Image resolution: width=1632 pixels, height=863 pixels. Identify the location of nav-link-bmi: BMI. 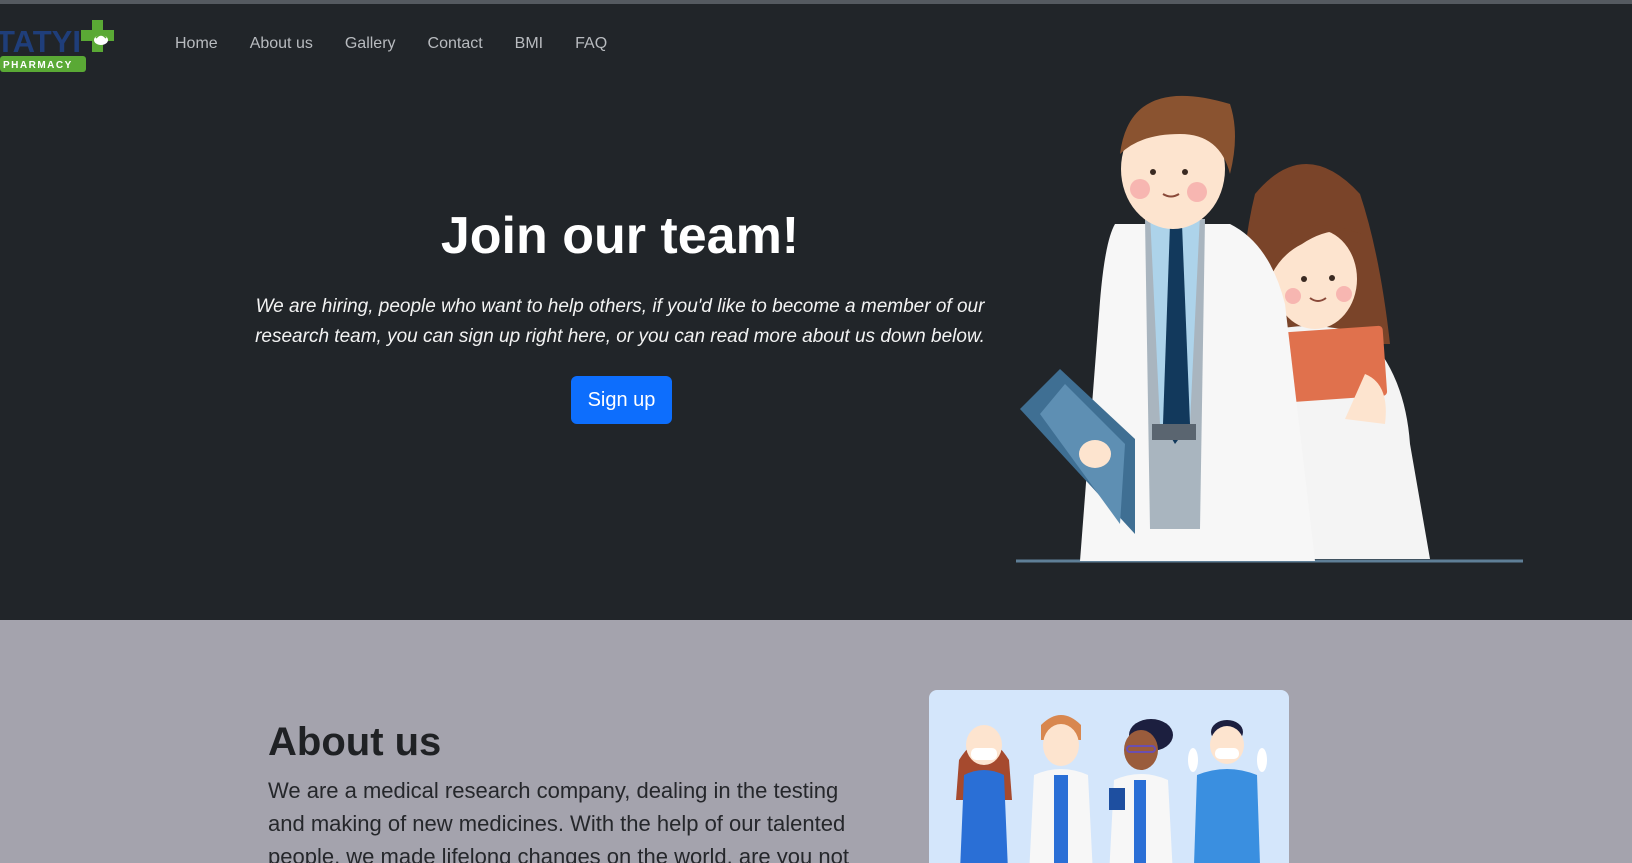
(529, 44).